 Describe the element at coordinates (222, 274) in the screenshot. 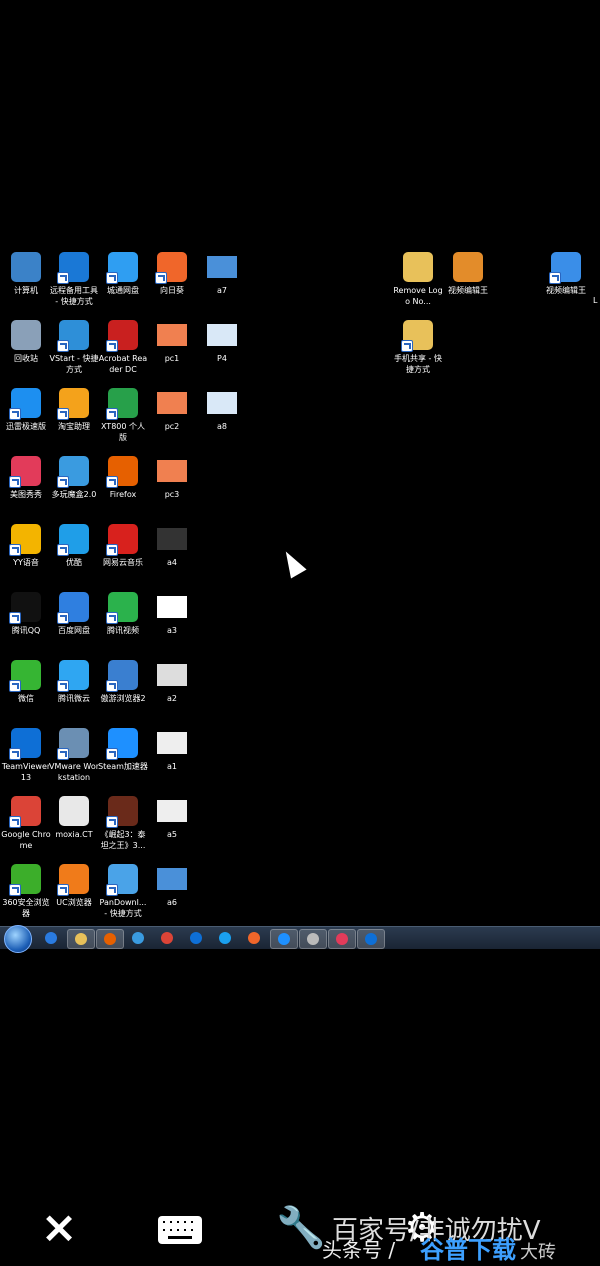

I see `desktop-icon: a7` at that location.